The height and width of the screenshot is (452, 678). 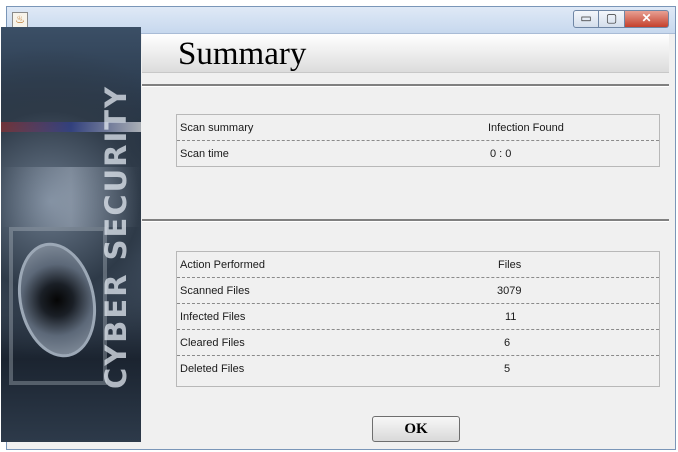 I want to click on banner-text: CYBER SECURITY, so click(x=116, y=237).